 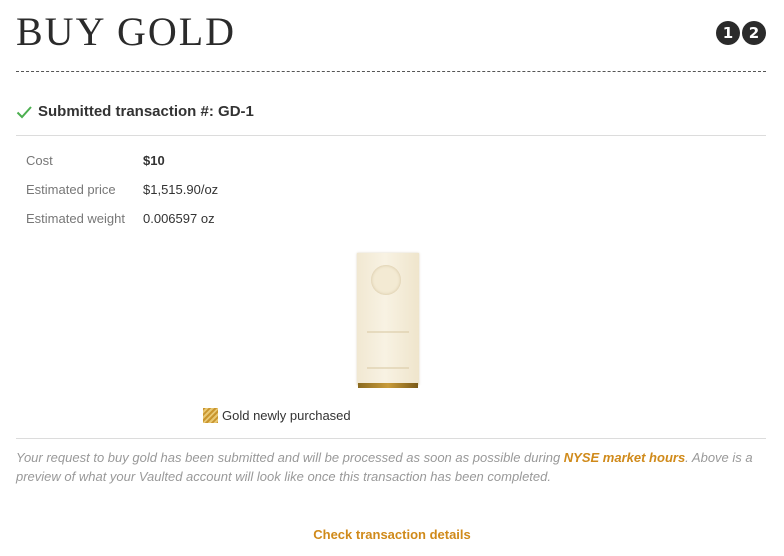 I want to click on legend: Gold newly purchased, so click(x=277, y=415).